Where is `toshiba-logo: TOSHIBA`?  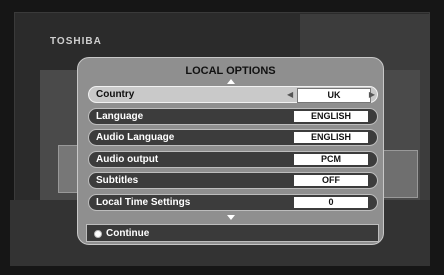 toshiba-logo: TOSHIBA is located at coordinates (76, 41).